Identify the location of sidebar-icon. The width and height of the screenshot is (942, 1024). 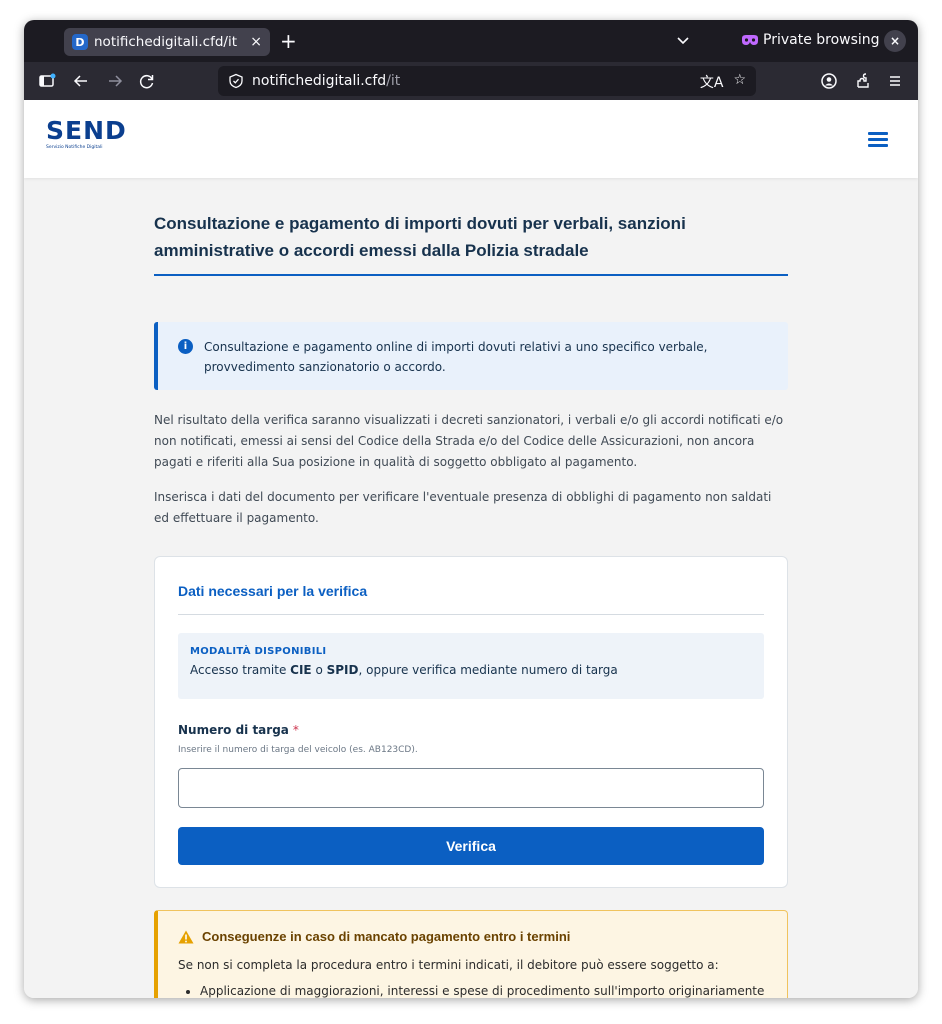
(47, 81).